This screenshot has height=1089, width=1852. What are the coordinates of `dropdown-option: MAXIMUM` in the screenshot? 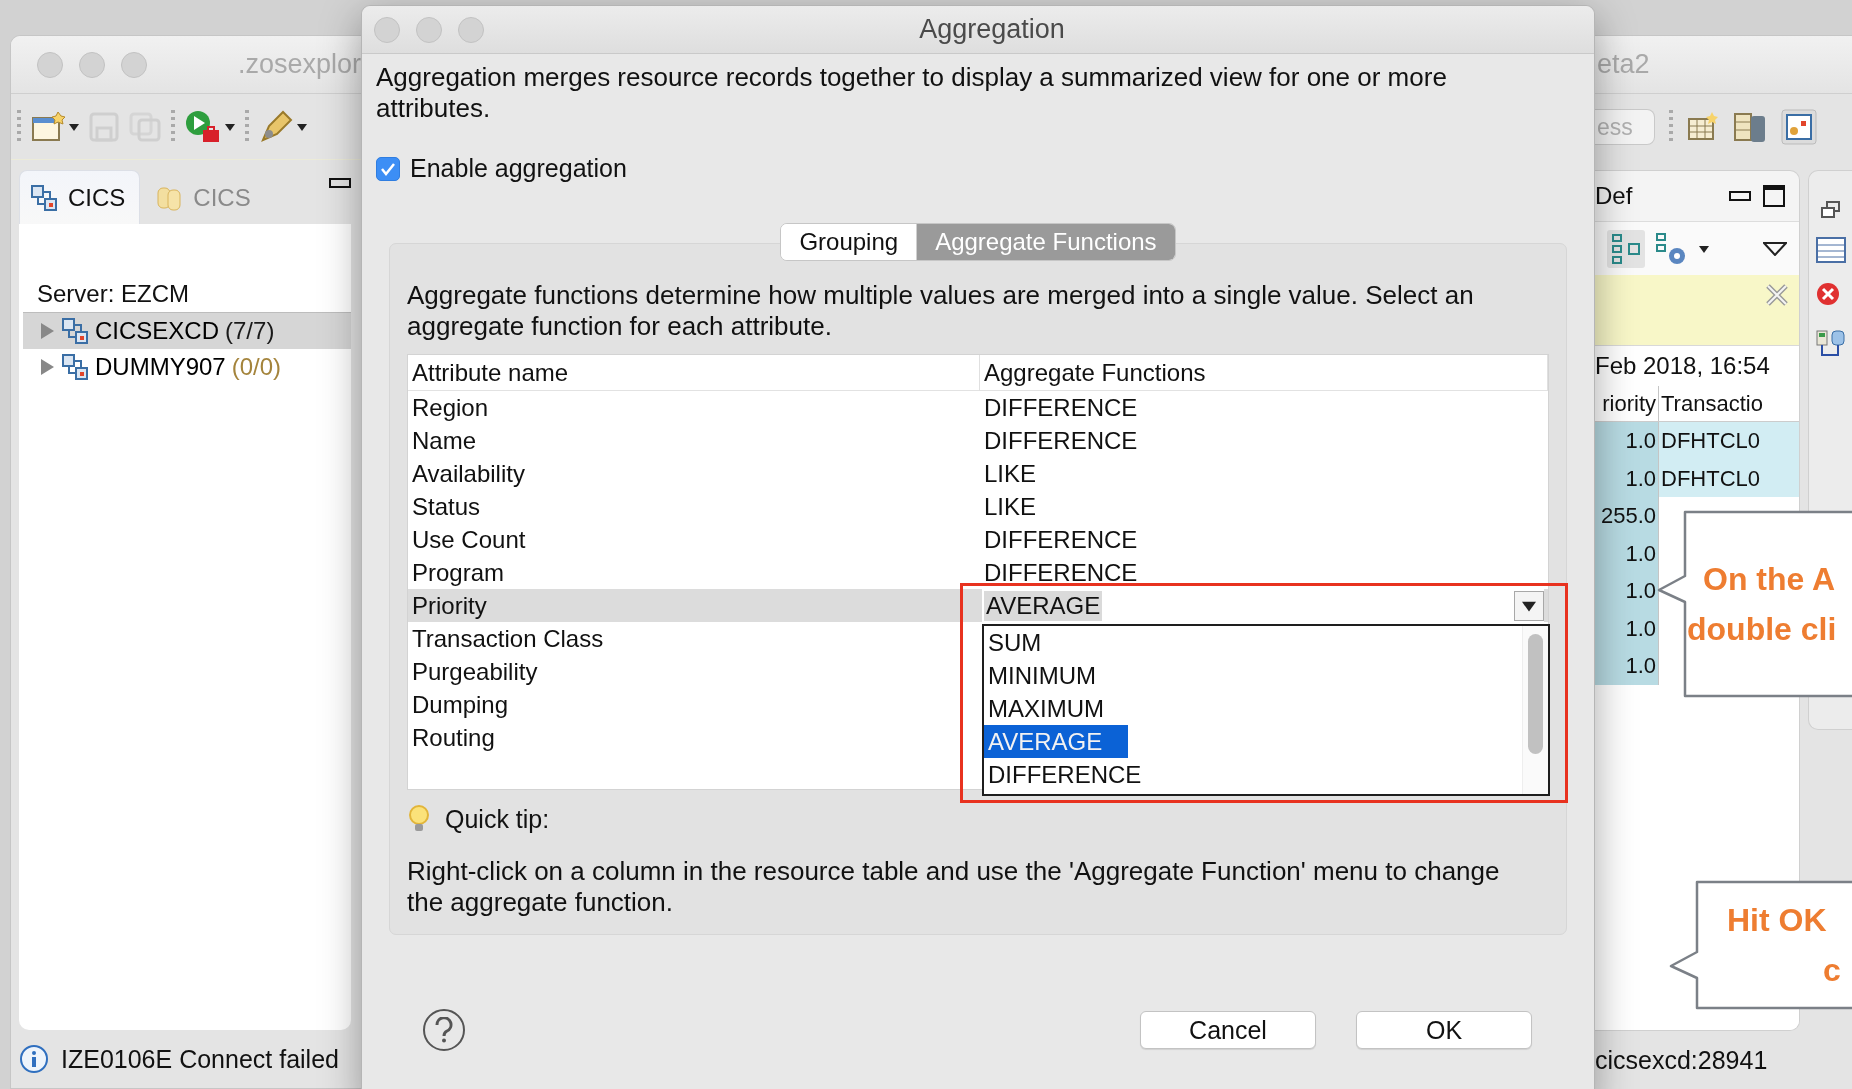 It's located at (1057, 708).